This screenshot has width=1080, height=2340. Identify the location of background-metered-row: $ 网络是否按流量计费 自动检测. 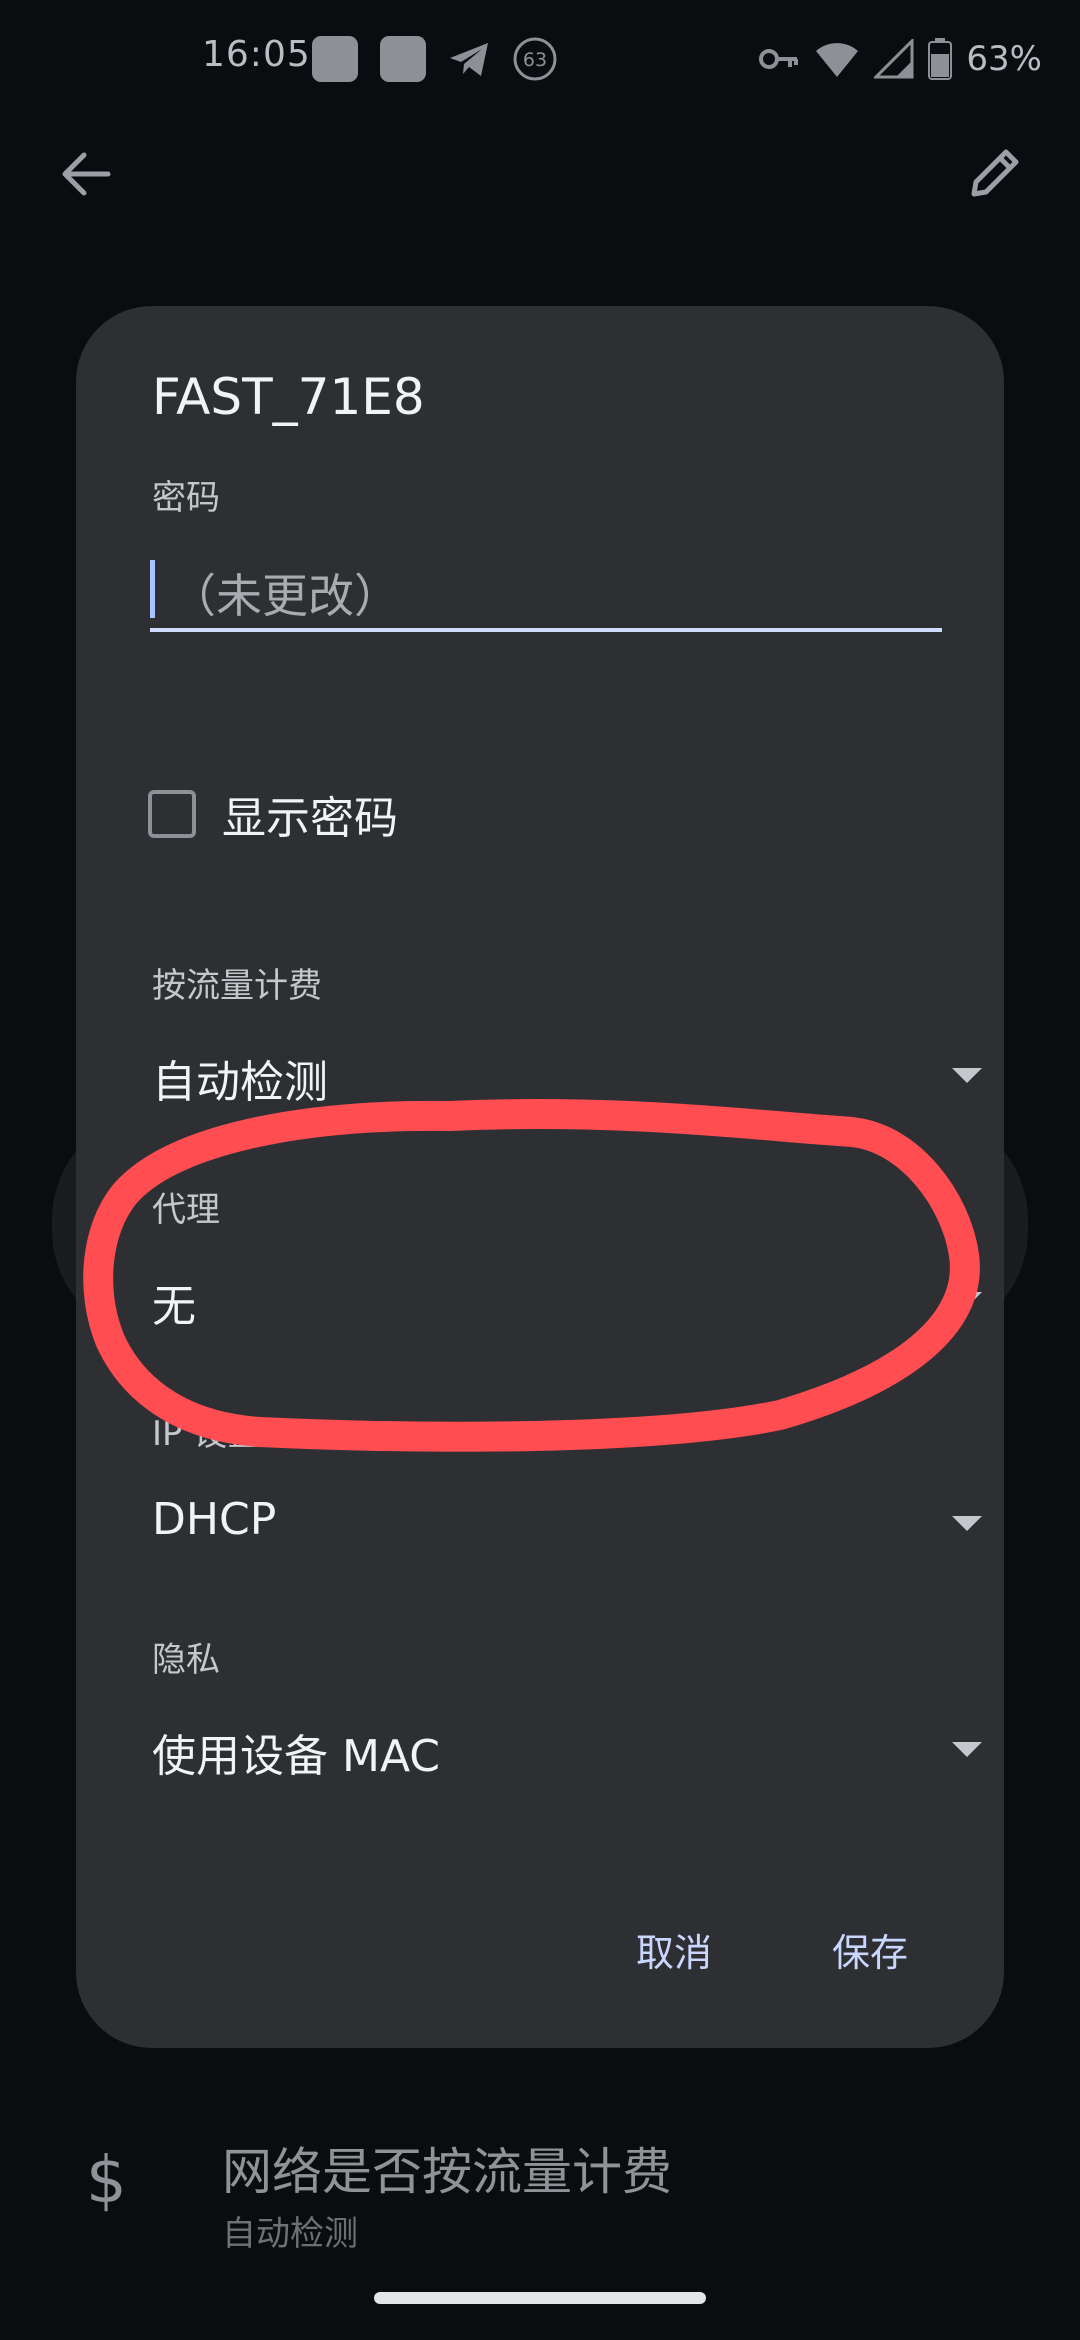
(540, 2185).